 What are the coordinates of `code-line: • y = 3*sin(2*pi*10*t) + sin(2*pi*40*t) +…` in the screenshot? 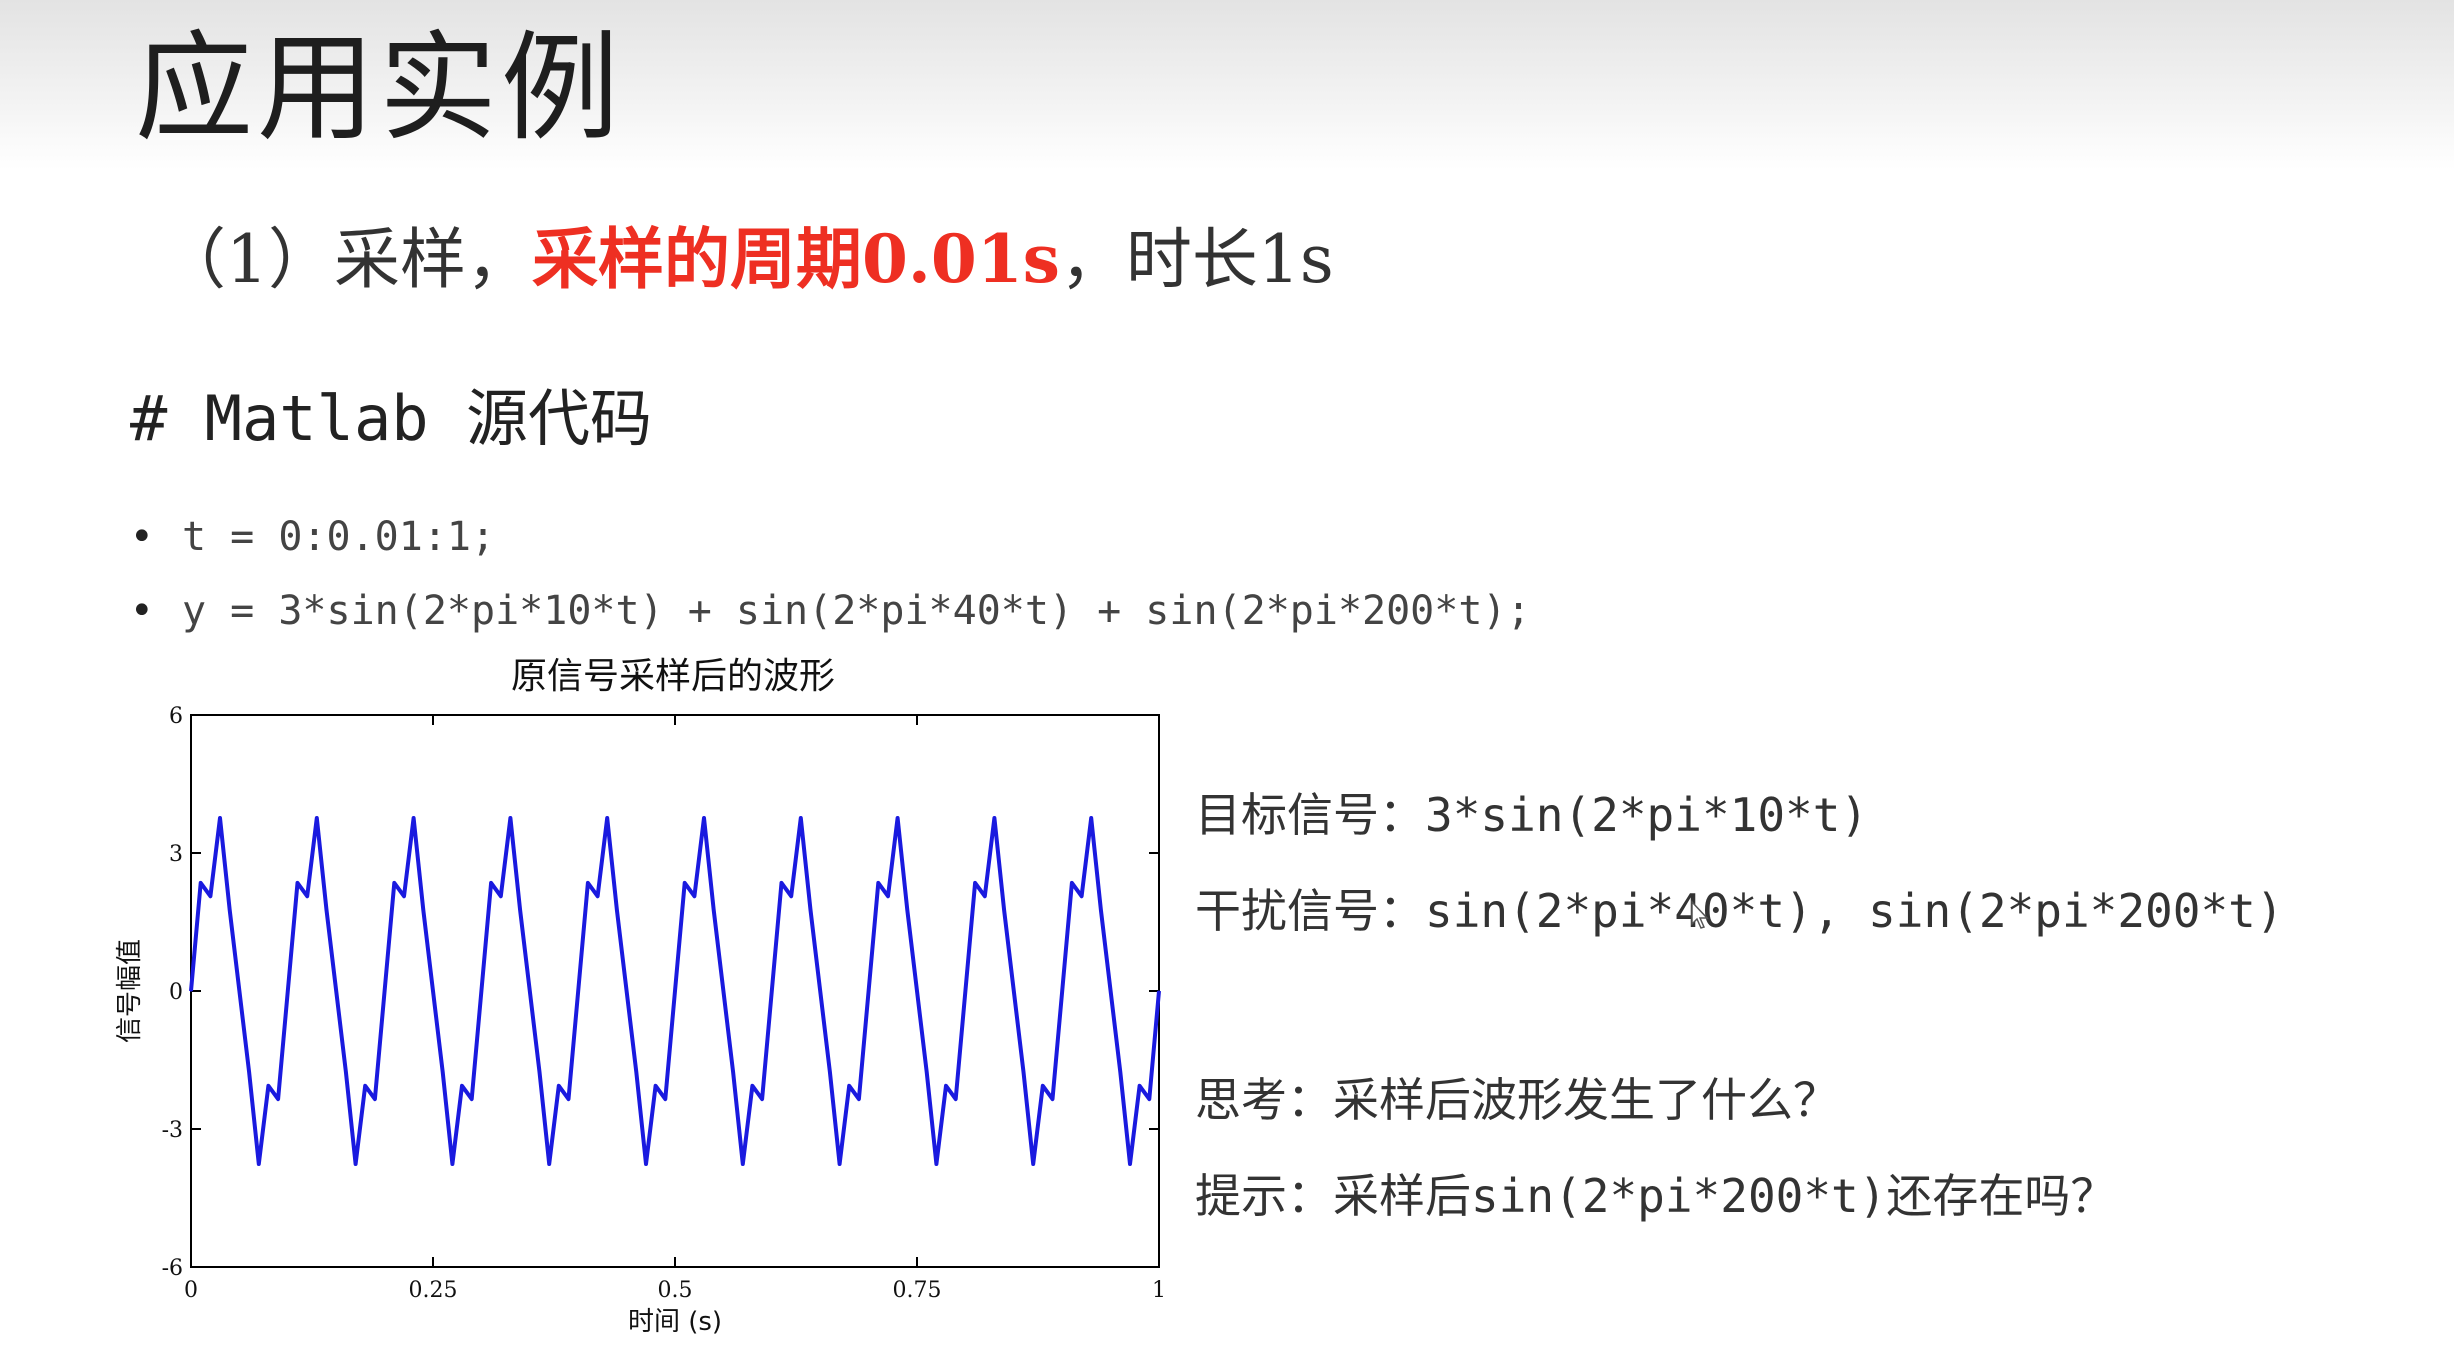 It's located at (830, 611).